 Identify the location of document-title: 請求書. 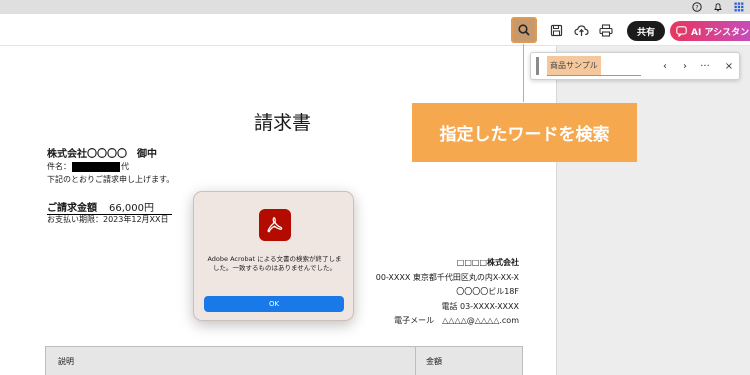
(283, 123).